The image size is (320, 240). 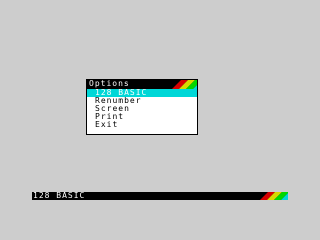 I want to click on status-rainbow-stripes-icon, so click(x=264, y=196).